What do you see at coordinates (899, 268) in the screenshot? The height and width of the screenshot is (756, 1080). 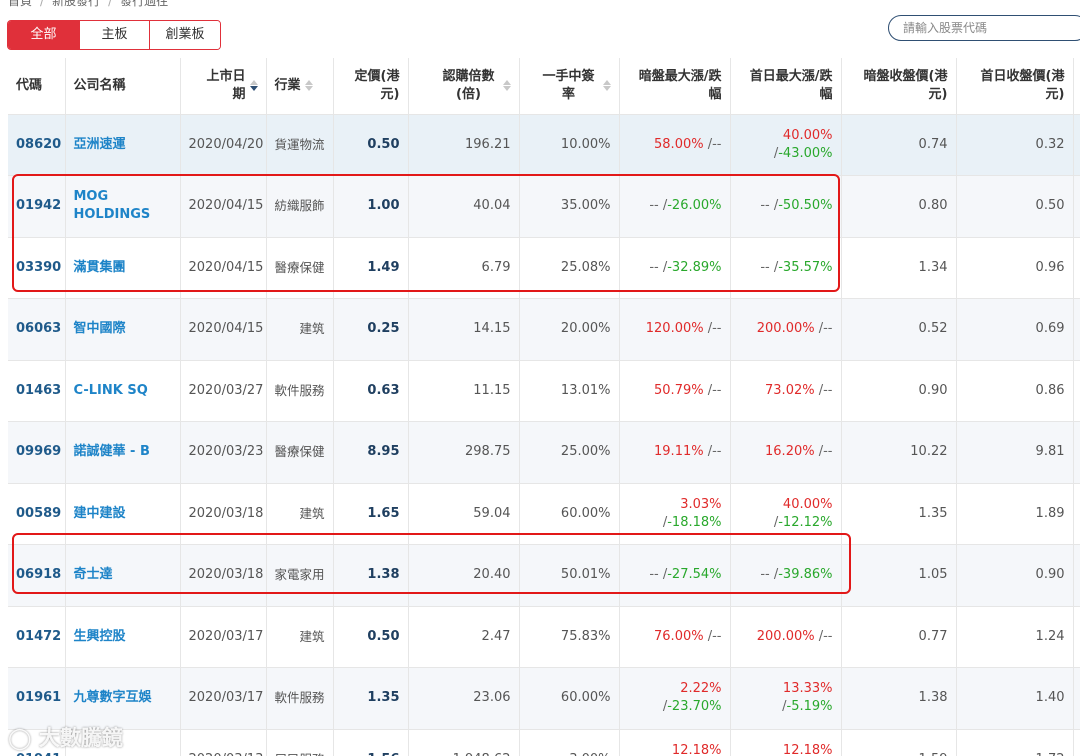 I see `grey-market-close: 1.34` at bounding box center [899, 268].